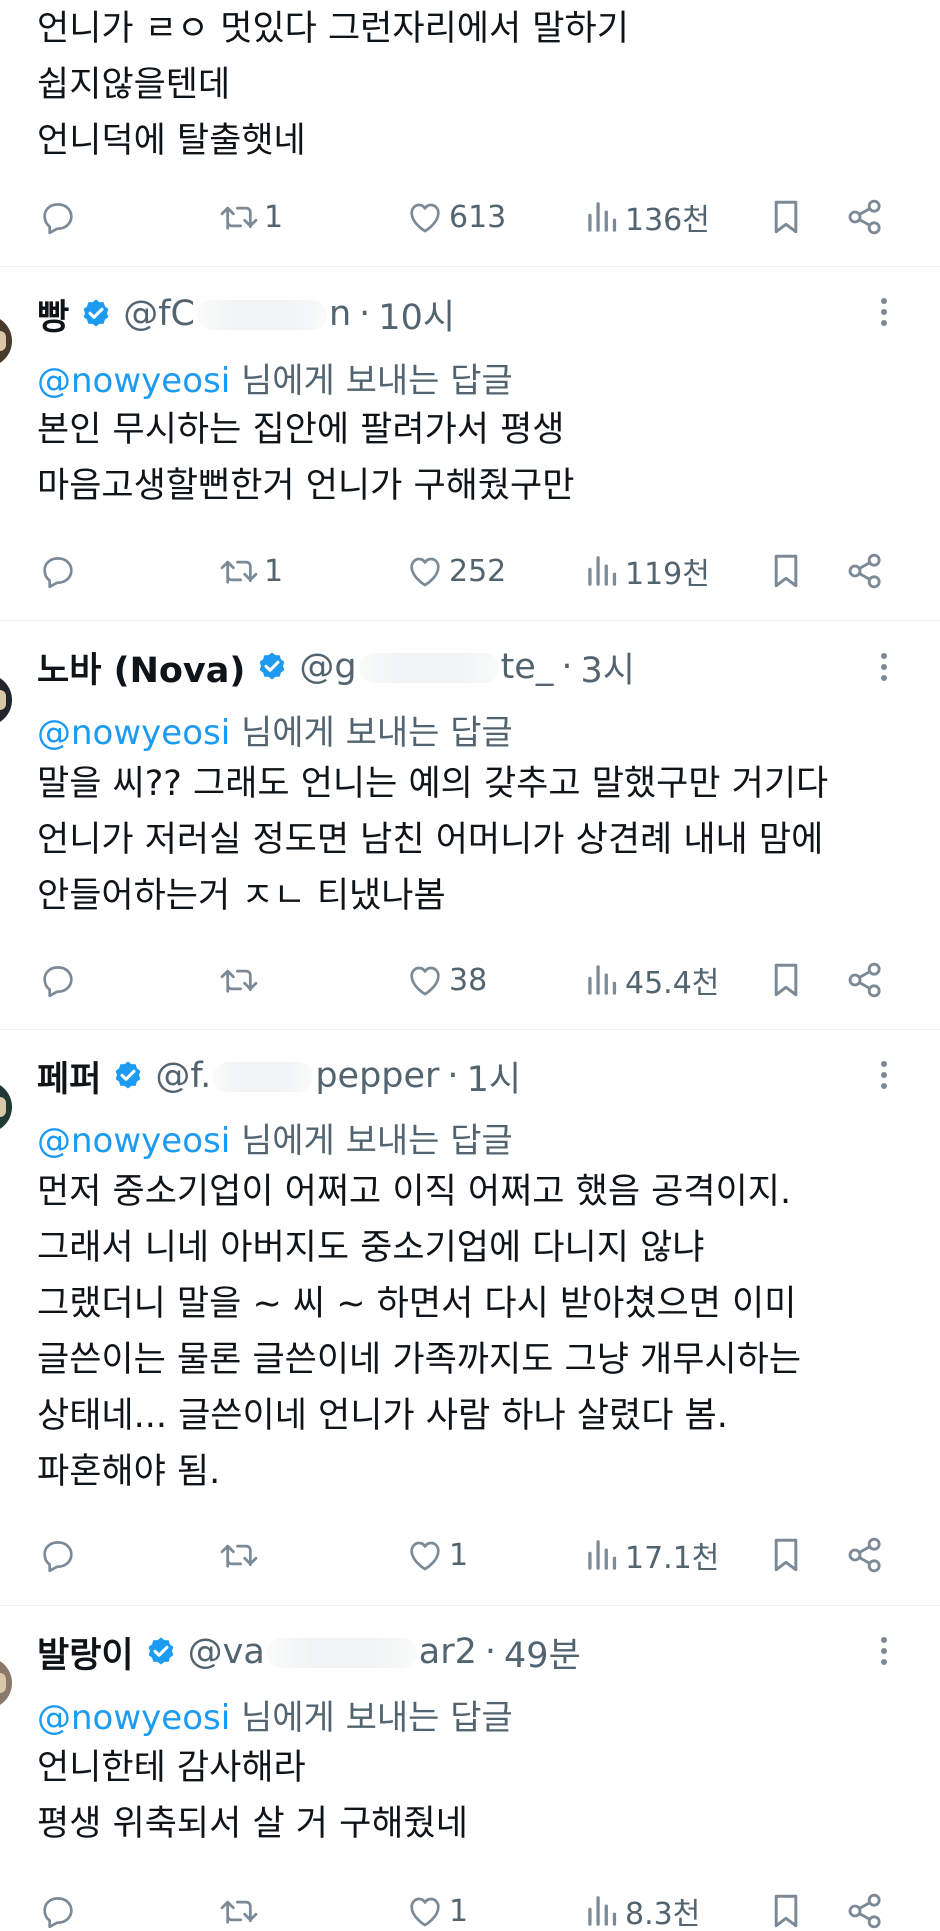  I want to click on like-button: 38, so click(446, 980).